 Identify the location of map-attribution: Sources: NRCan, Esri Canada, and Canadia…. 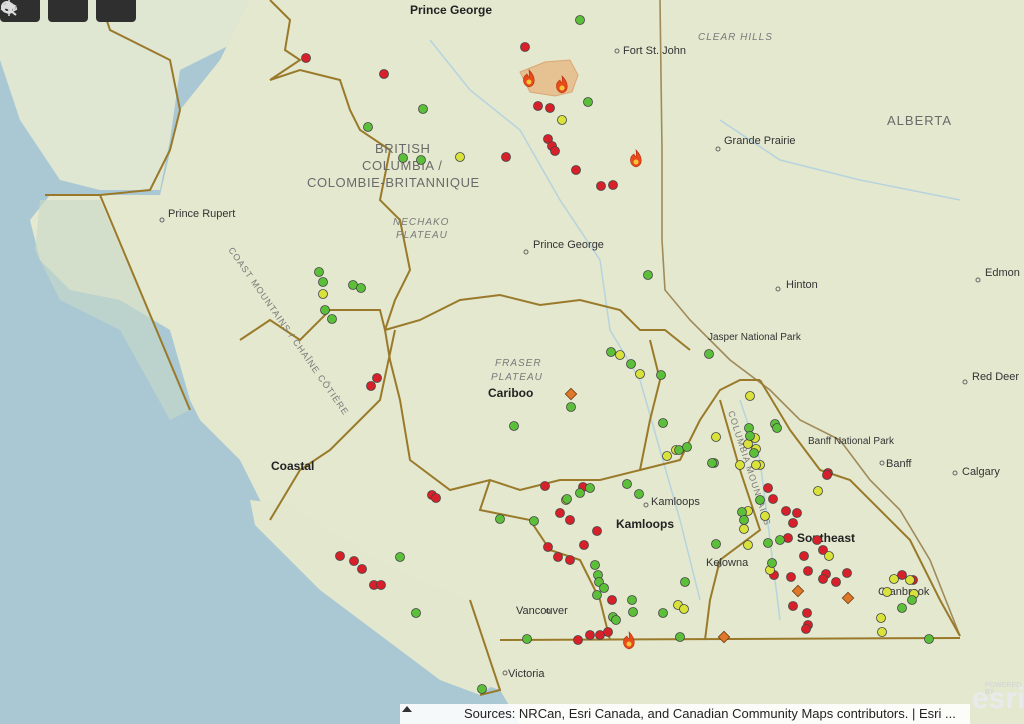
(685, 714).